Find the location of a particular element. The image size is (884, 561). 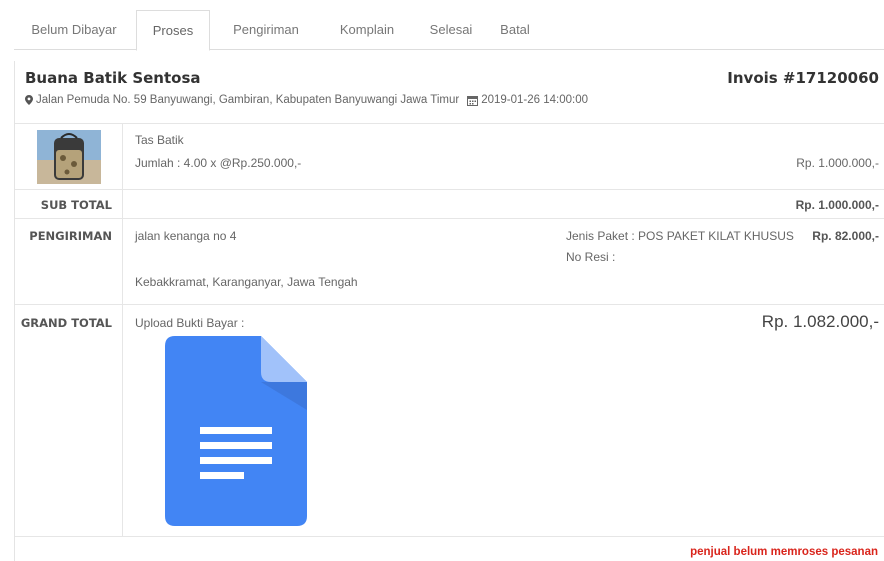

uploaded-document-icon is located at coordinates (236, 431).